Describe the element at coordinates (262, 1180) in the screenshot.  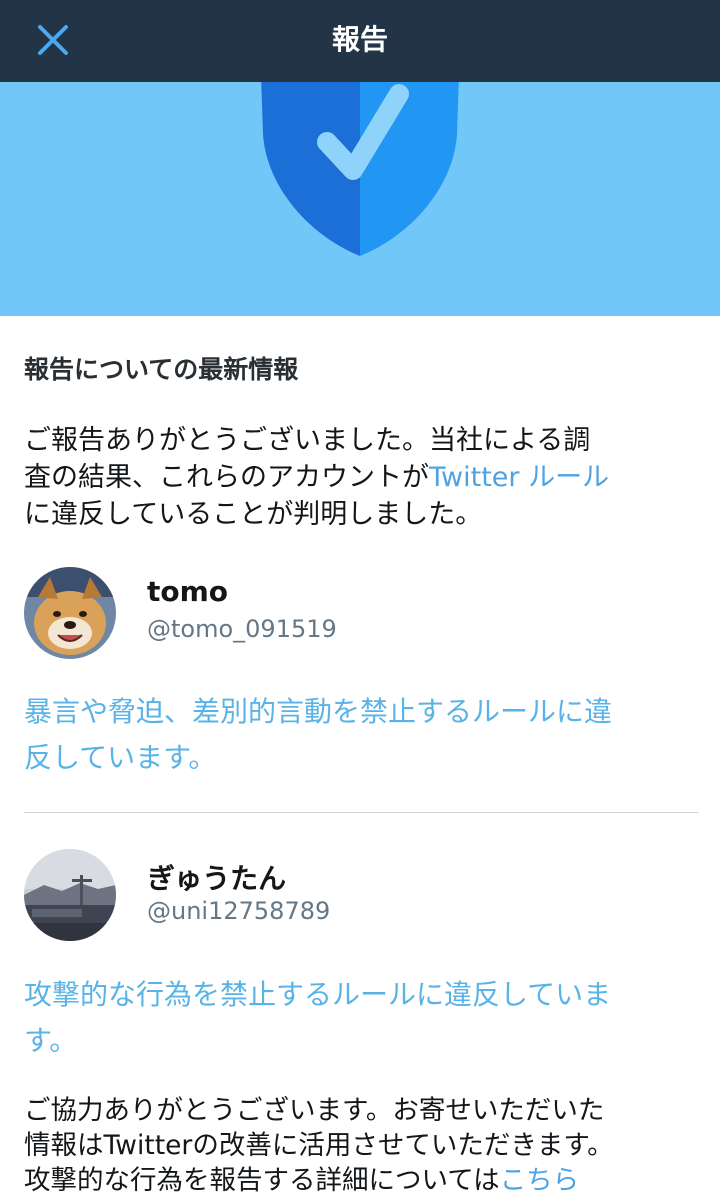
I see `closing-text-segment: 攻撃的な行為を報告する詳細については` at that location.